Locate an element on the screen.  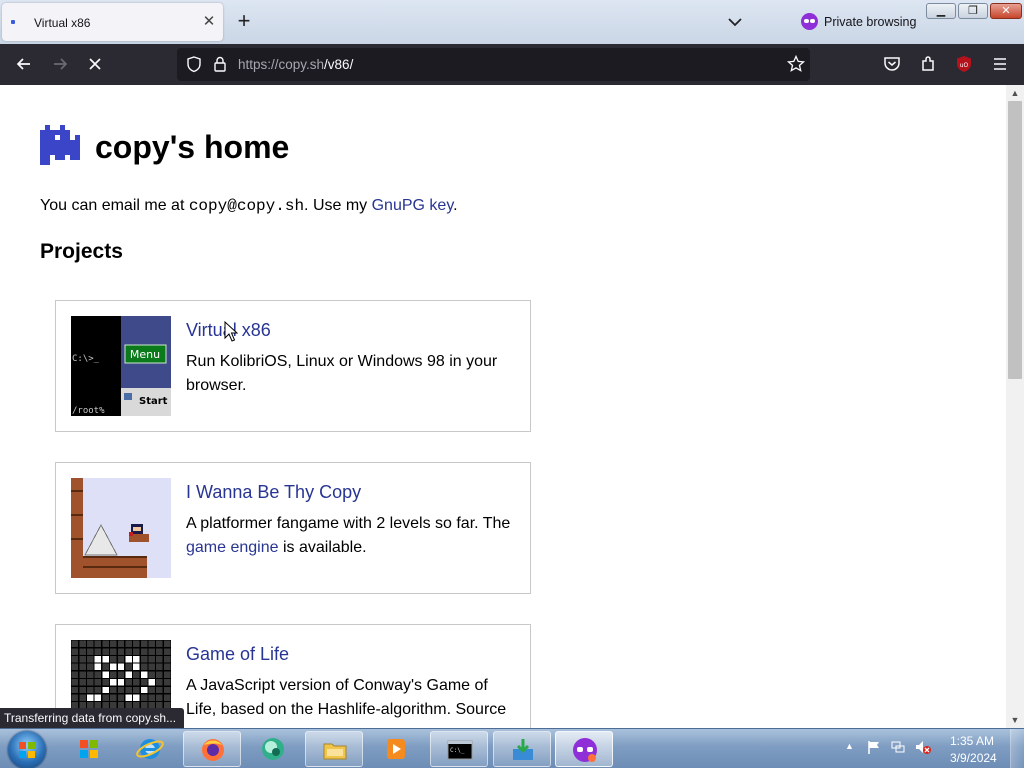
show-hidden-icons-icon: ▲ is located at coordinates (849, 746).